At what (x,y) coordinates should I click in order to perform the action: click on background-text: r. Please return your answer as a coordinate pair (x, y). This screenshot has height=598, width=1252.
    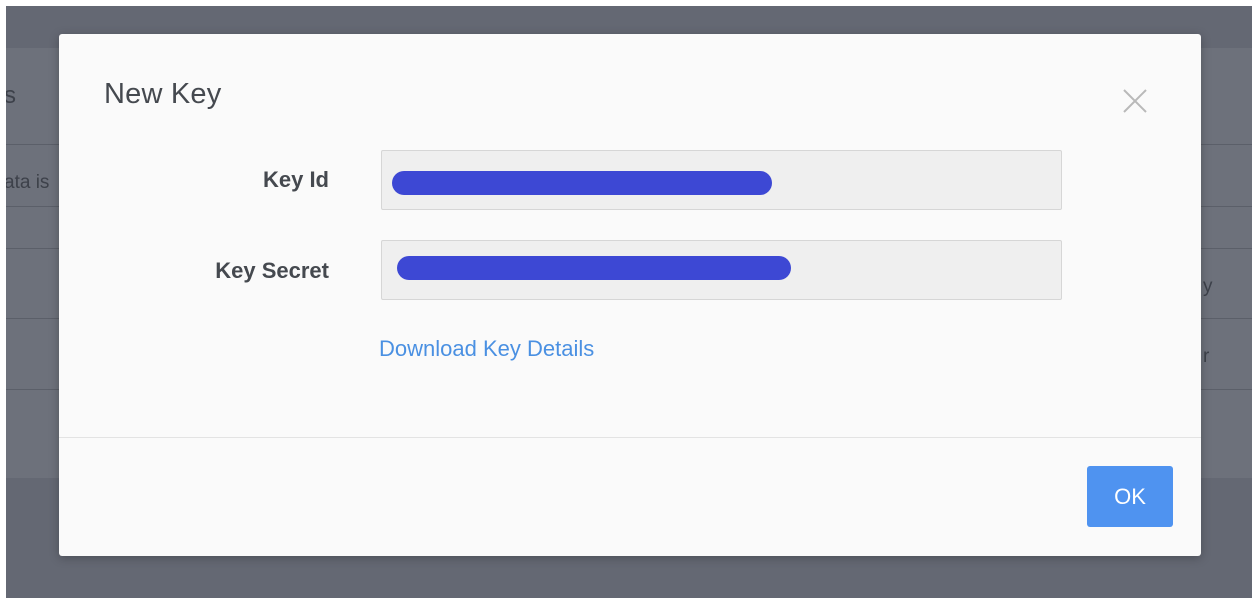
    Looking at the image, I should click on (1206, 356).